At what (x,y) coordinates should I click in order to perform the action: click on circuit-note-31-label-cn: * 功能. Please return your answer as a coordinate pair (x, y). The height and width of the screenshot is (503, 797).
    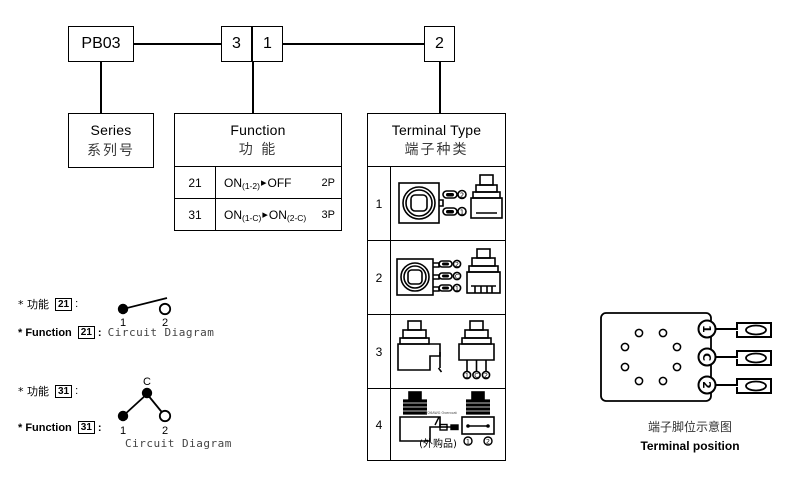
    Looking at the image, I should click on (33, 391).